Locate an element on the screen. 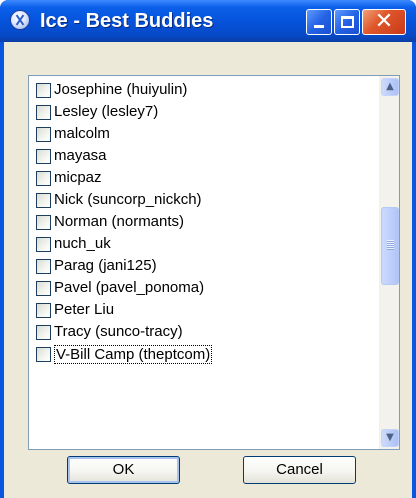 The image size is (416, 498). grip-icon is located at coordinates (390, 245).